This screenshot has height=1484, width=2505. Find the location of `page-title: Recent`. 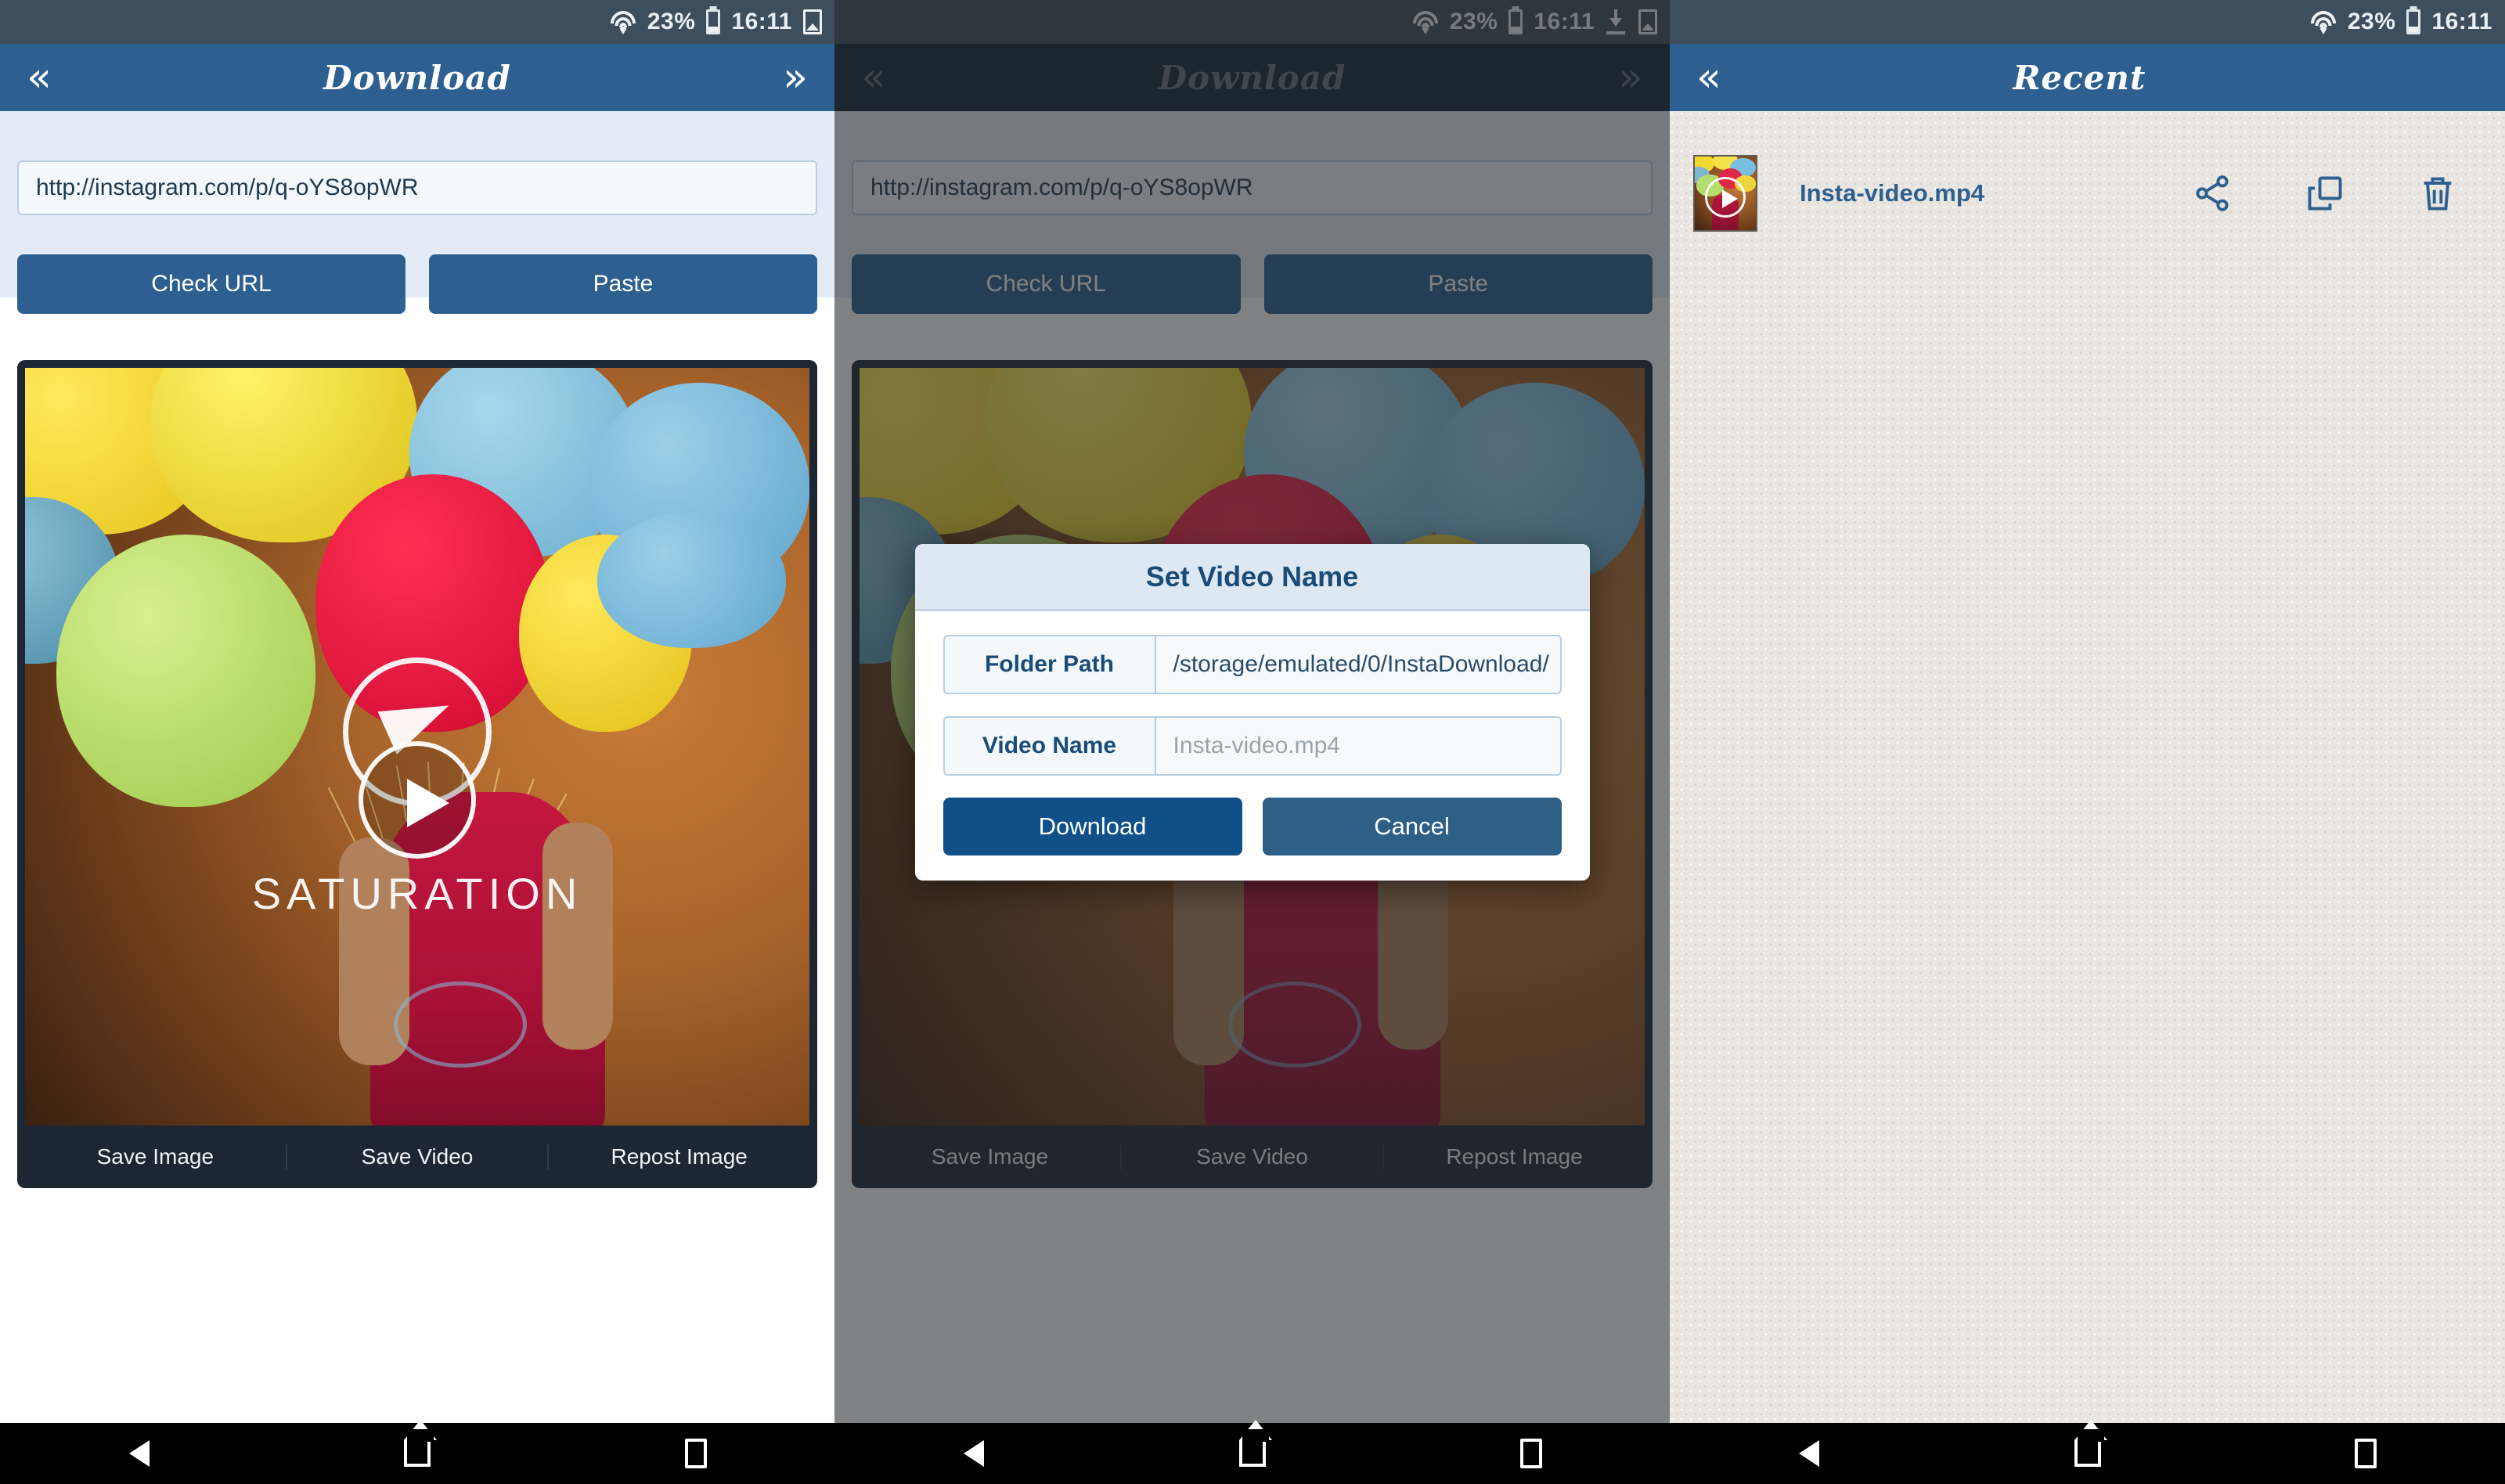

page-title: Recent is located at coordinates (2079, 78).